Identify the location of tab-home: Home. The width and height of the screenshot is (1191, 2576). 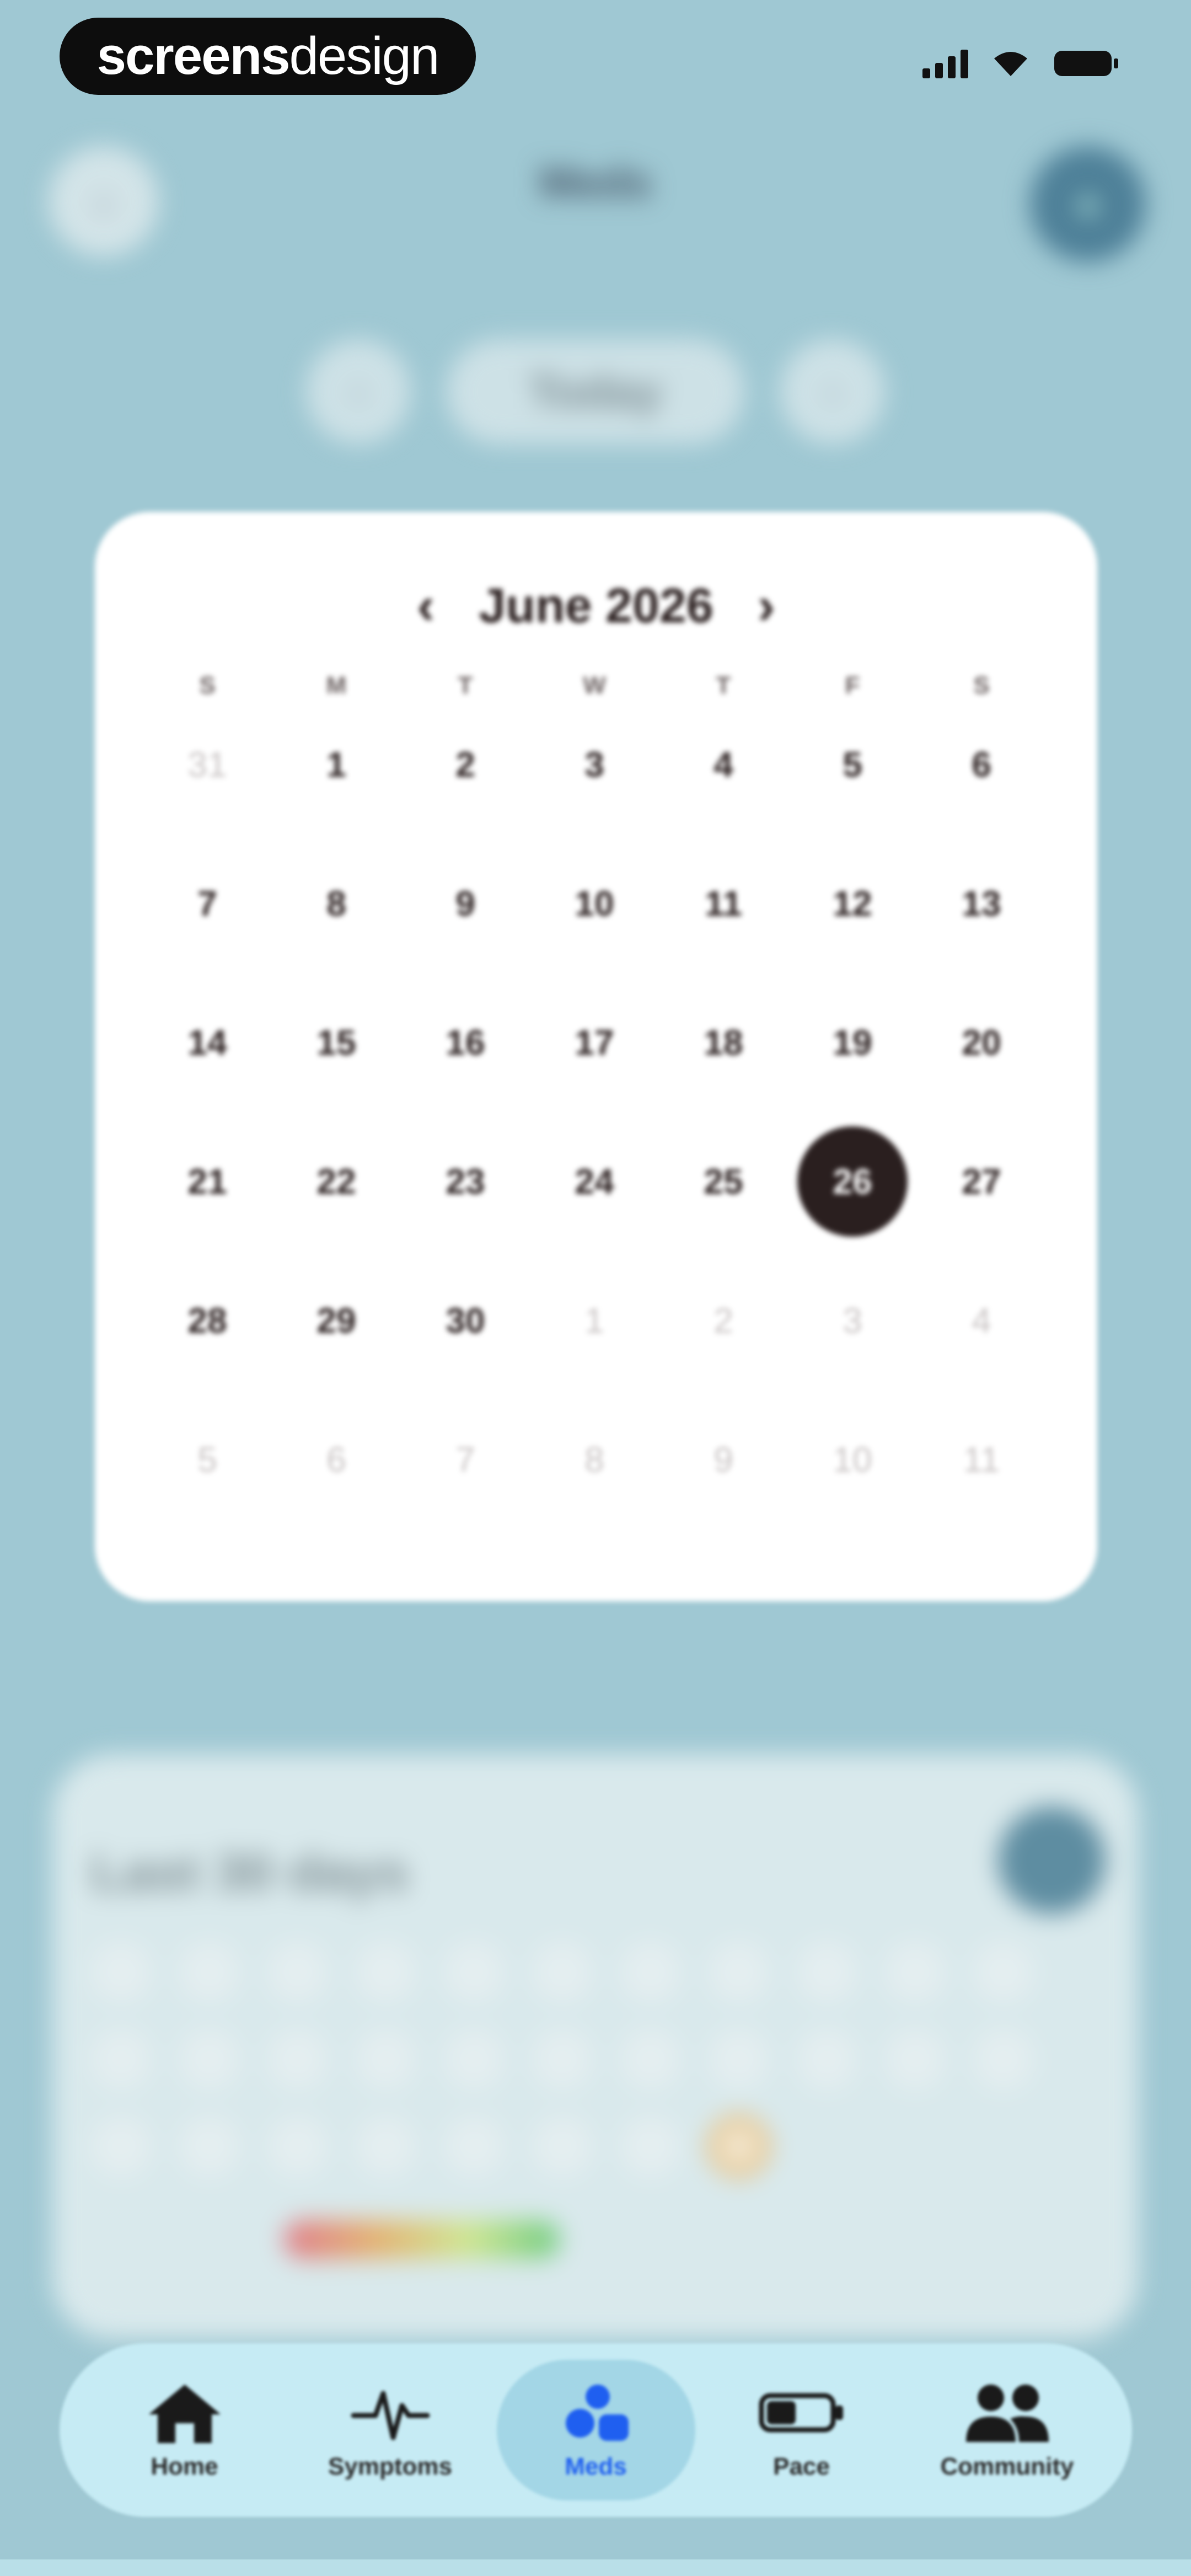
(184, 2430).